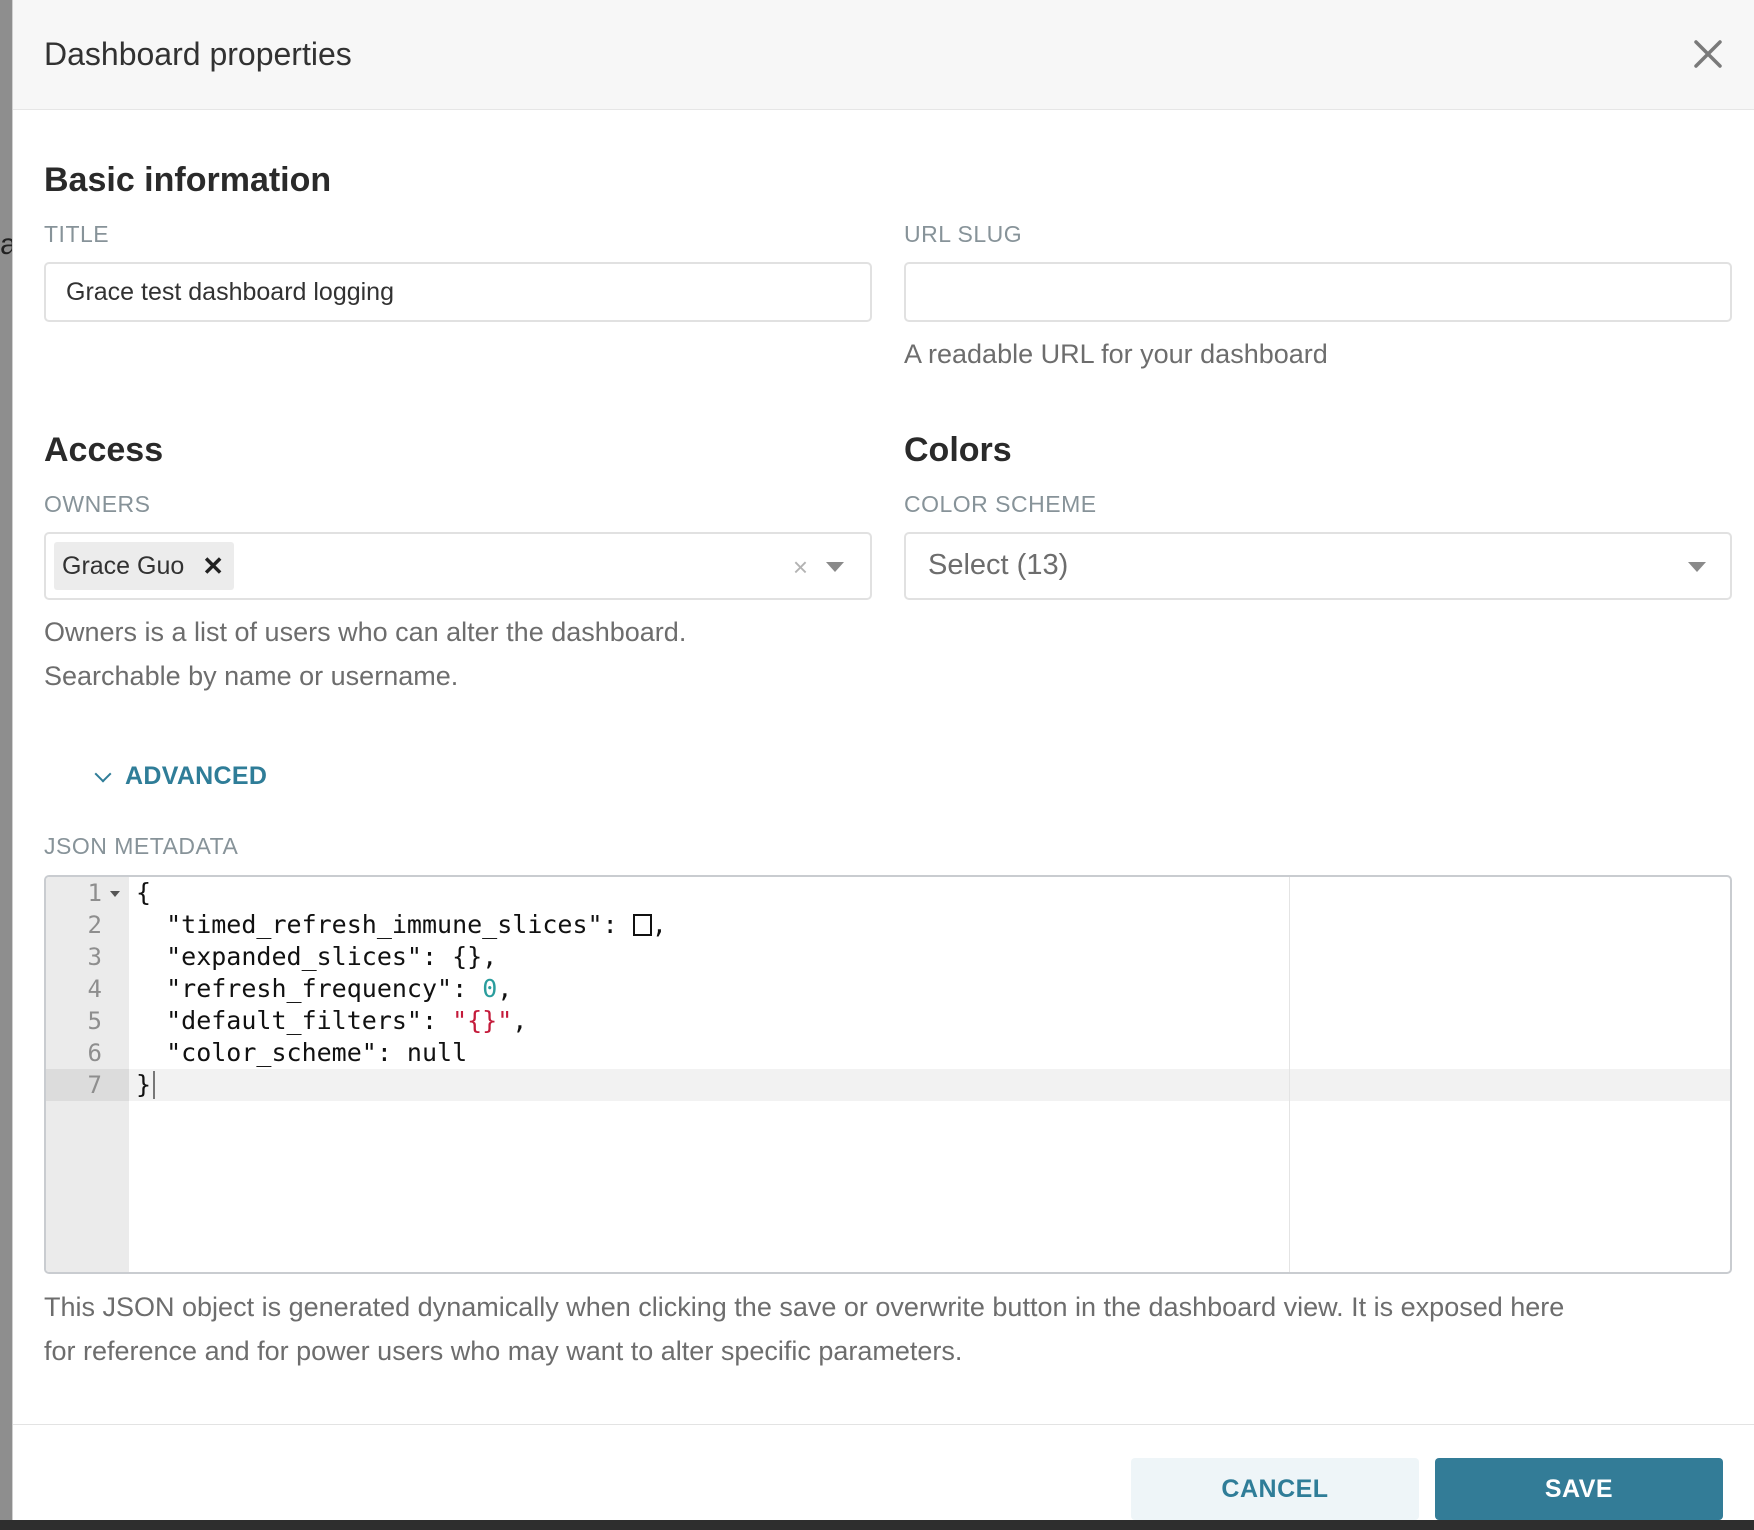 This screenshot has width=1754, height=1530. I want to click on code-line-5: "default_filters": "{}",, so click(331, 1021).